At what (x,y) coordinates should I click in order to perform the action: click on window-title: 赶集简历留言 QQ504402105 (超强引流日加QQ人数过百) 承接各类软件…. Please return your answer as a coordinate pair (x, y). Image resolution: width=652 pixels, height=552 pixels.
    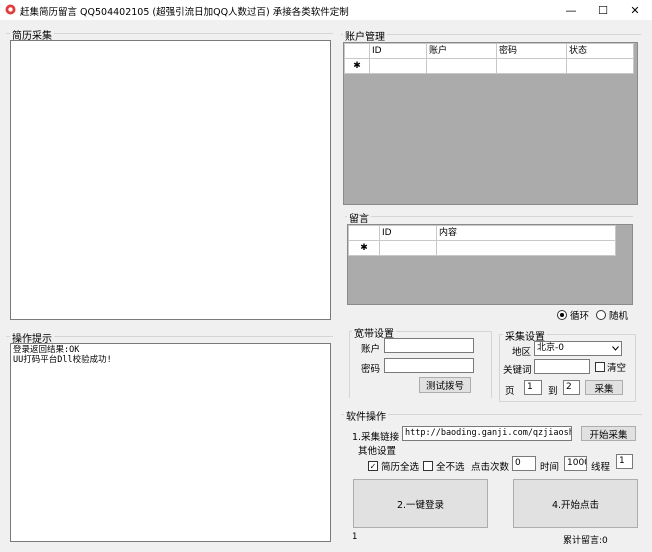
    Looking at the image, I should click on (184, 12).